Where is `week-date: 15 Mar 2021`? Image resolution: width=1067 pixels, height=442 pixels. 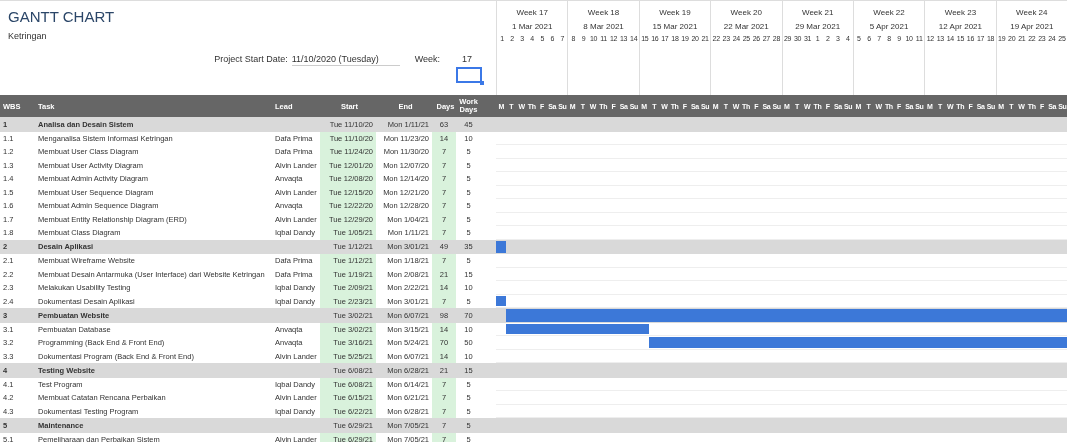 week-date: 15 Mar 2021 is located at coordinates (675, 27).